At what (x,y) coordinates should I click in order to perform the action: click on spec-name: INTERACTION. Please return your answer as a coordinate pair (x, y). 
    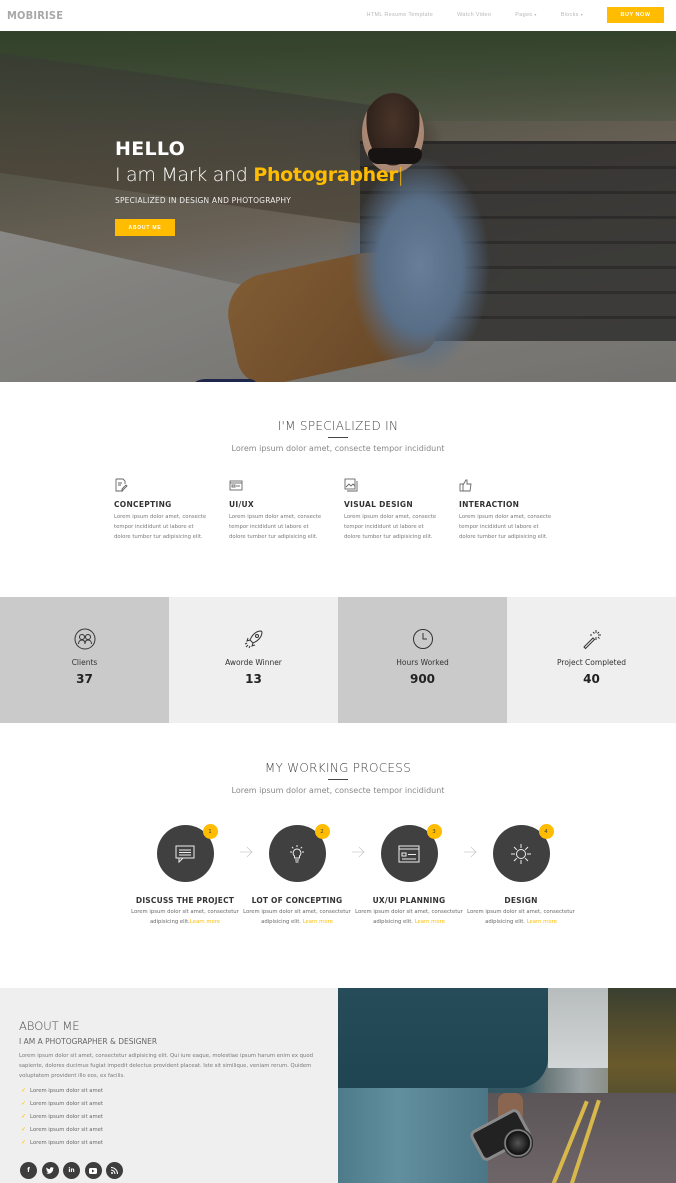
    Looking at the image, I should click on (489, 504).